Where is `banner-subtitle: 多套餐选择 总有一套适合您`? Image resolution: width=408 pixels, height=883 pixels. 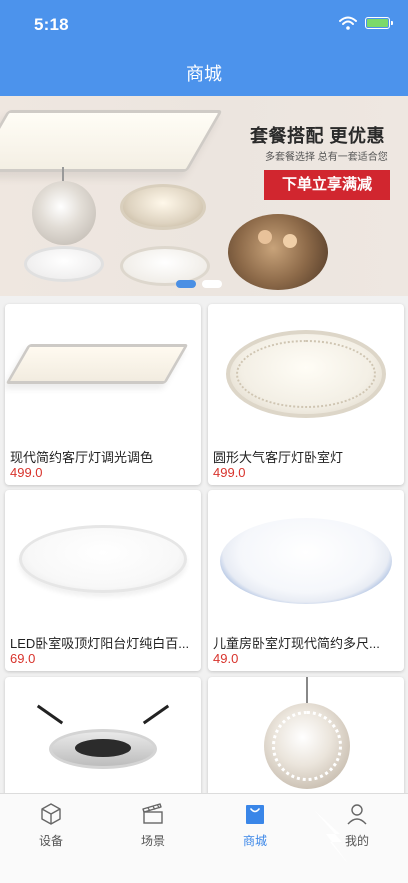
banner-subtitle: 多套餐选择 总有一套适合您 is located at coordinates (326, 157).